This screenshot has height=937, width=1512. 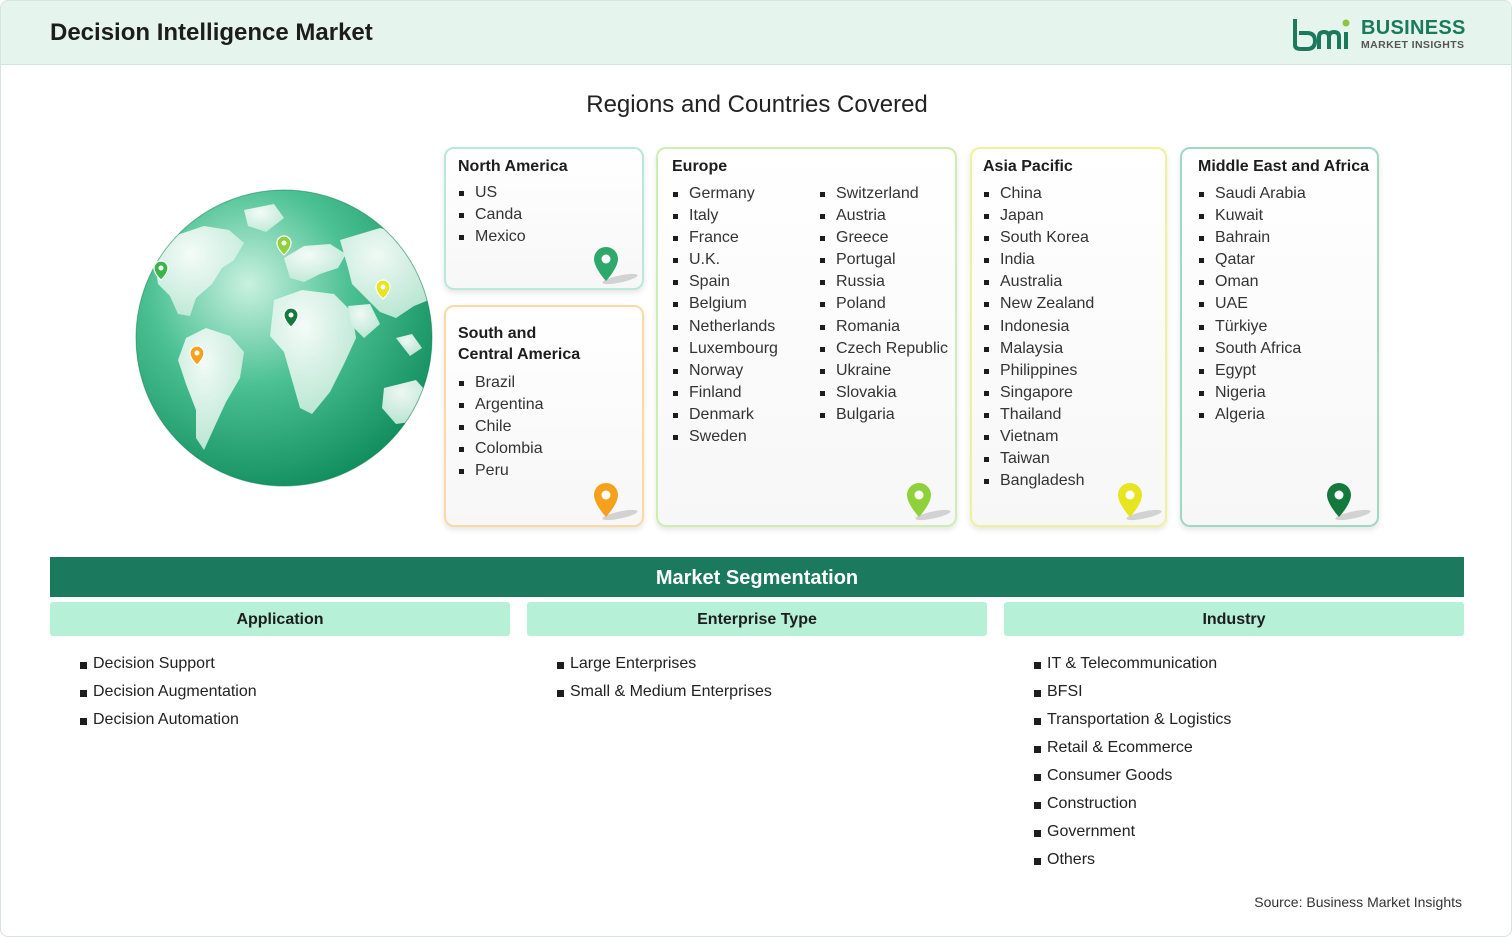 I want to click on list-item: BFSI, so click(x=1132, y=692).